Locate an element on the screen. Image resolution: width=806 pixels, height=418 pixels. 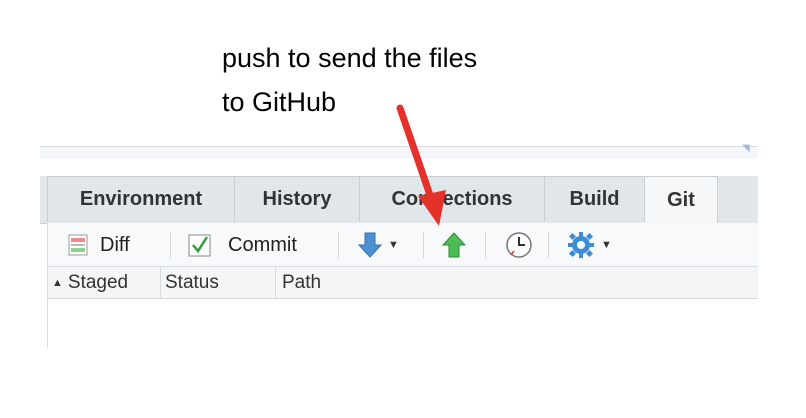
arrow-head is located at coordinates (432, 208).